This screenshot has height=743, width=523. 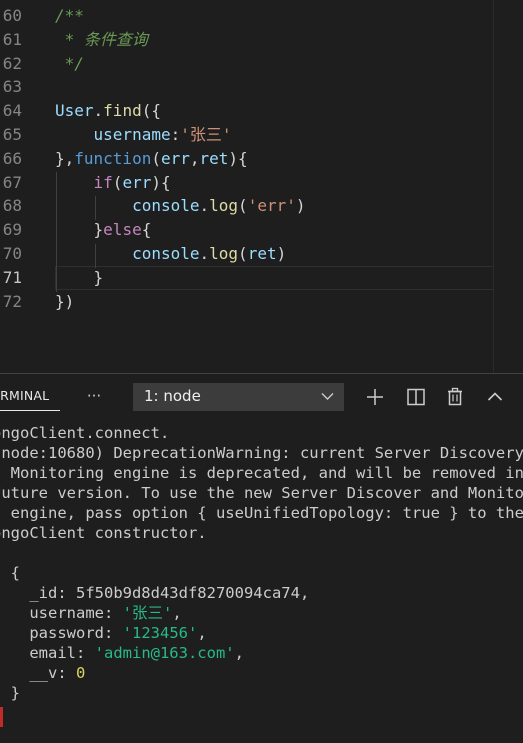 I want to click on code-text: if(err){, so click(x=113, y=183).